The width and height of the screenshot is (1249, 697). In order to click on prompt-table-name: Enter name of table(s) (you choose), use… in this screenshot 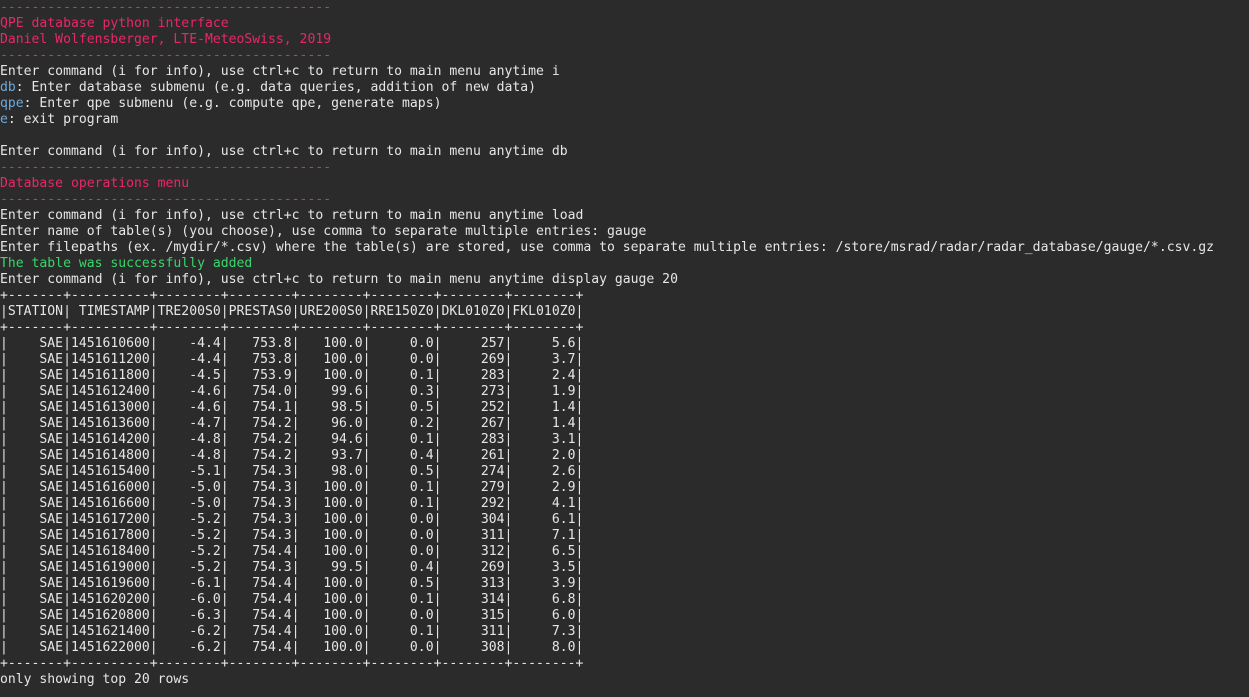, I will do `click(323, 231)`.